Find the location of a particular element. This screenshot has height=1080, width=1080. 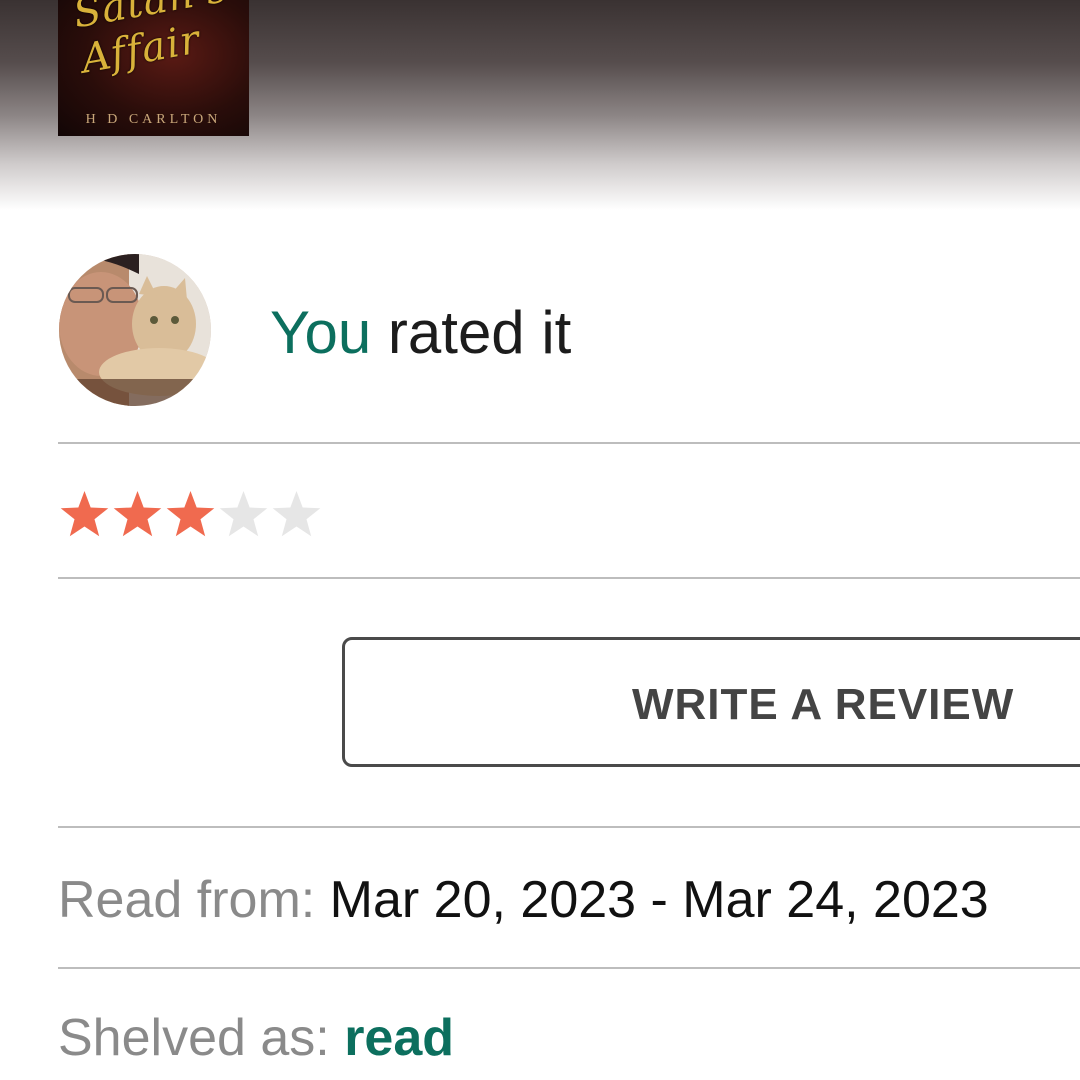

write-review-button: WRITE A REVIEW is located at coordinates (711, 702).